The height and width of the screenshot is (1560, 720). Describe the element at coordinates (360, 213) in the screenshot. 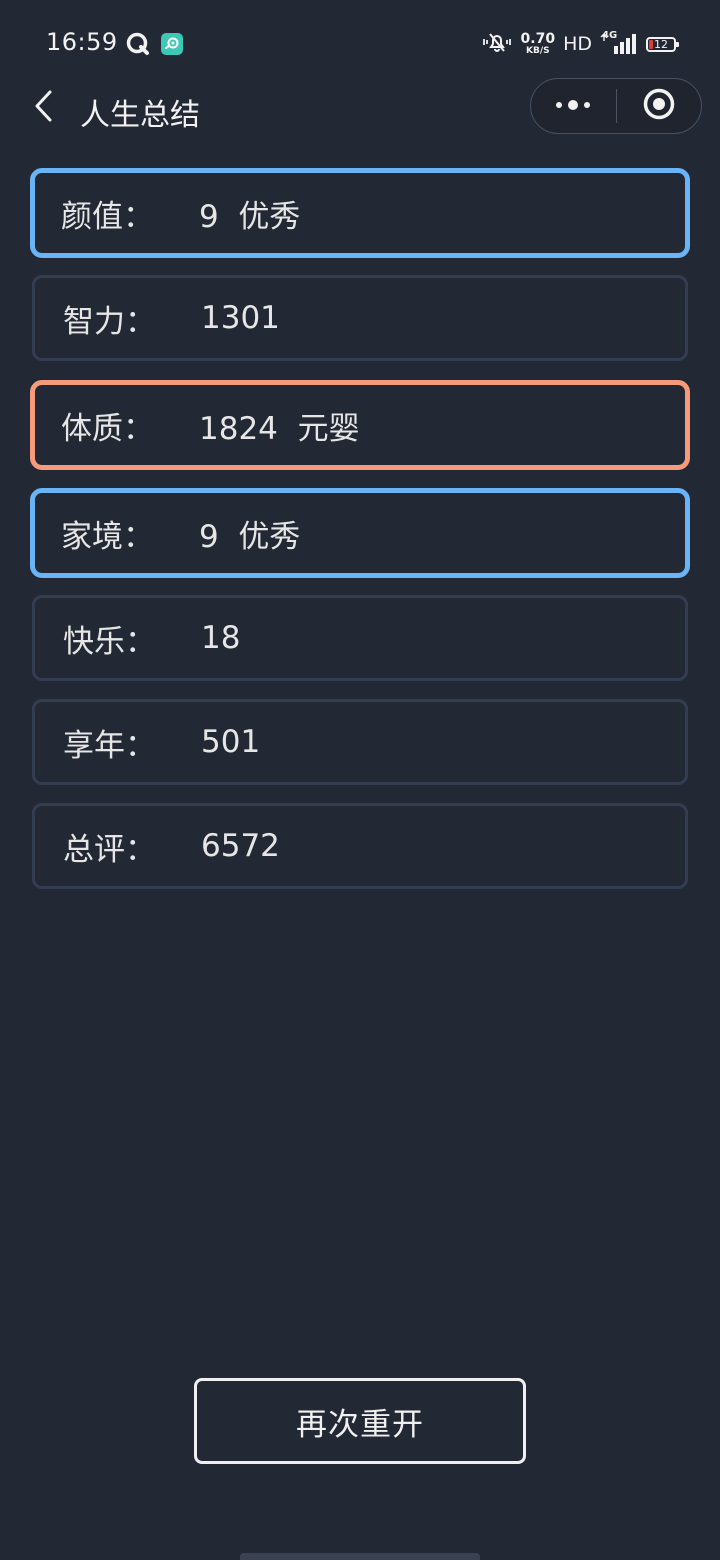

I see `stat-card-appearance: 颜值： 9 优秀` at that location.